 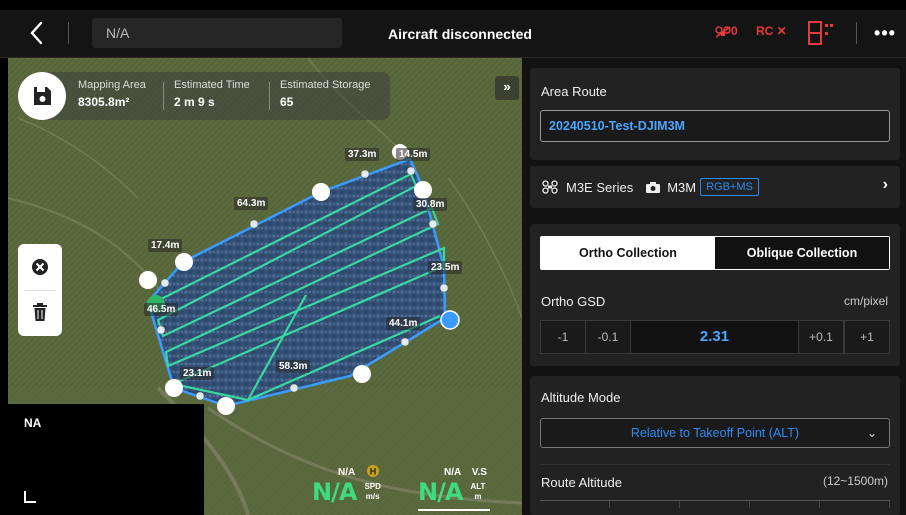 What do you see at coordinates (194, 102) in the screenshot?
I see `stat-value: 2 m 9 s` at bounding box center [194, 102].